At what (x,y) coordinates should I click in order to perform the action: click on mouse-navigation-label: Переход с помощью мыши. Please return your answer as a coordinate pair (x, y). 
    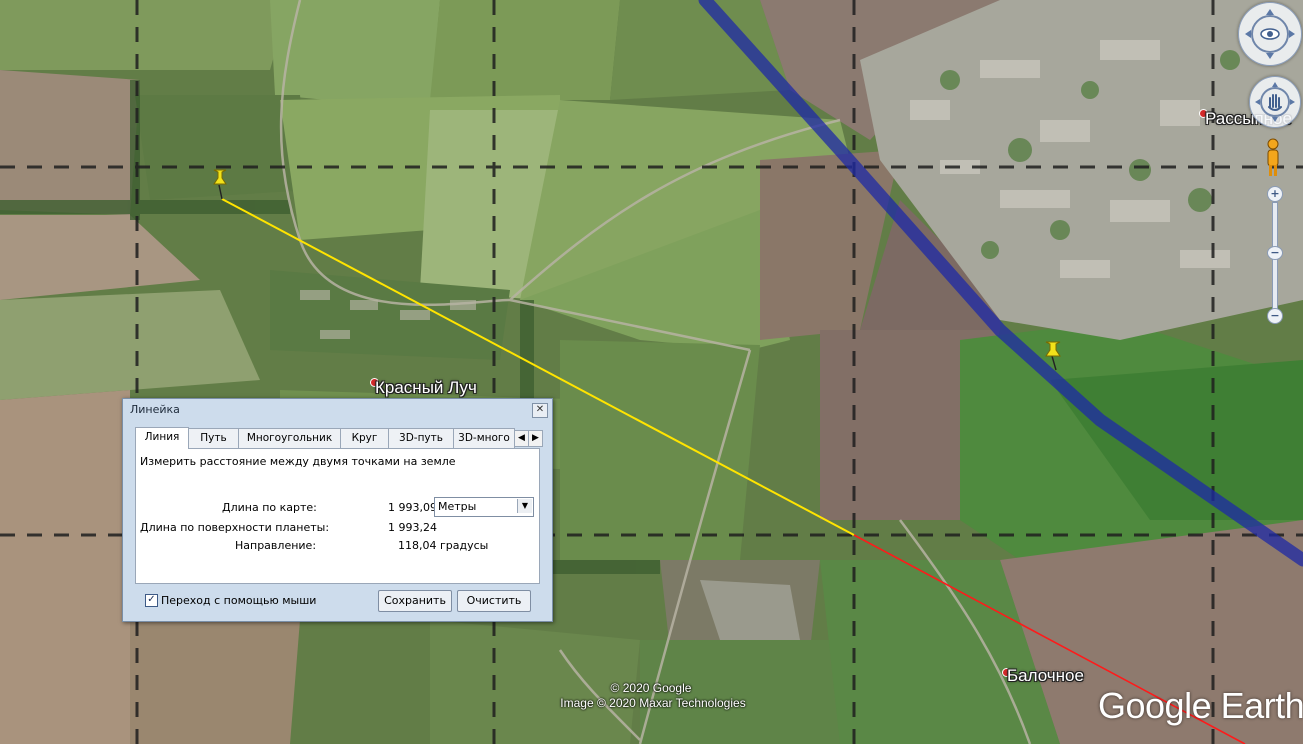
    Looking at the image, I should click on (238, 600).